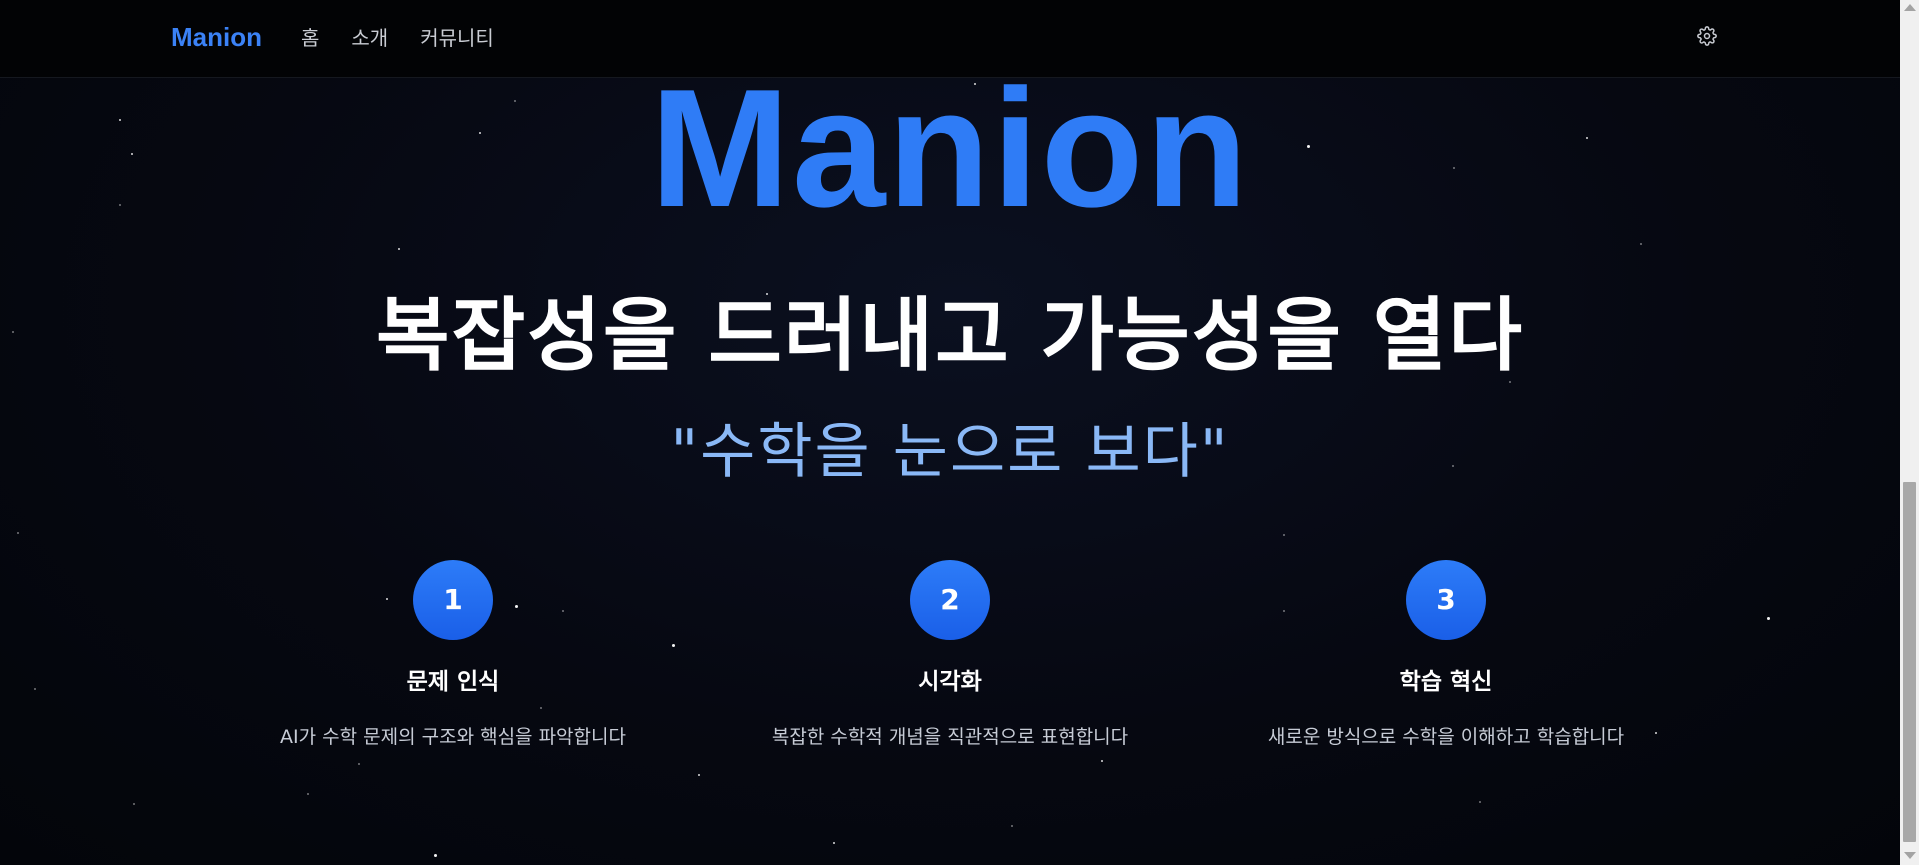 The height and width of the screenshot is (865, 1919). I want to click on step-description: AI가 수학 문제의 구조와 핵심을 파악합니다, so click(453, 737).